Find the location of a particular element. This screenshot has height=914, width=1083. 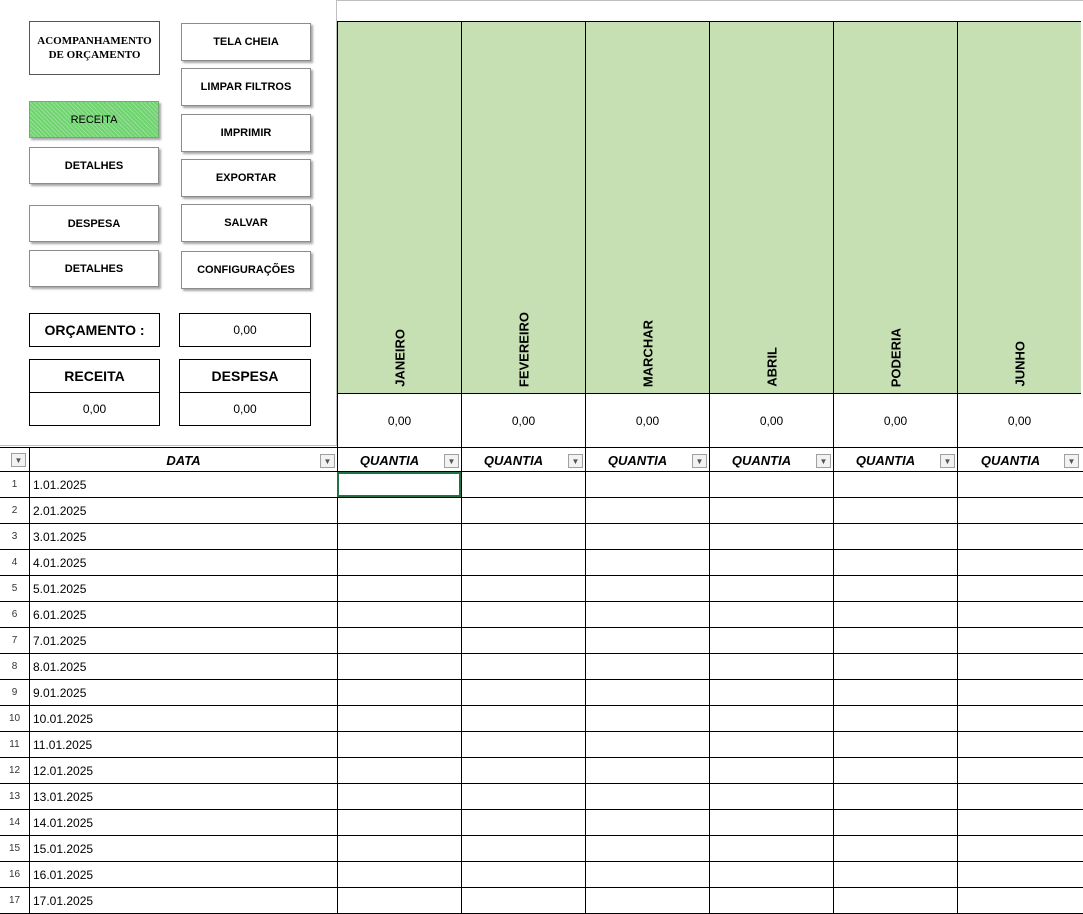

settings-button: CONFIGURAÇÕES is located at coordinates (246, 270).